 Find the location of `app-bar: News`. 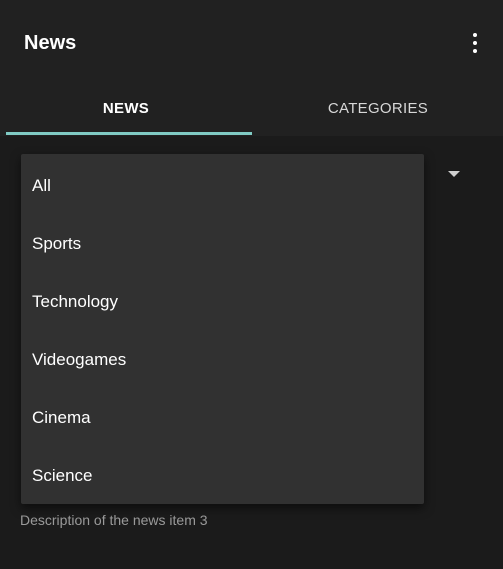

app-bar: News is located at coordinates (251, 40).